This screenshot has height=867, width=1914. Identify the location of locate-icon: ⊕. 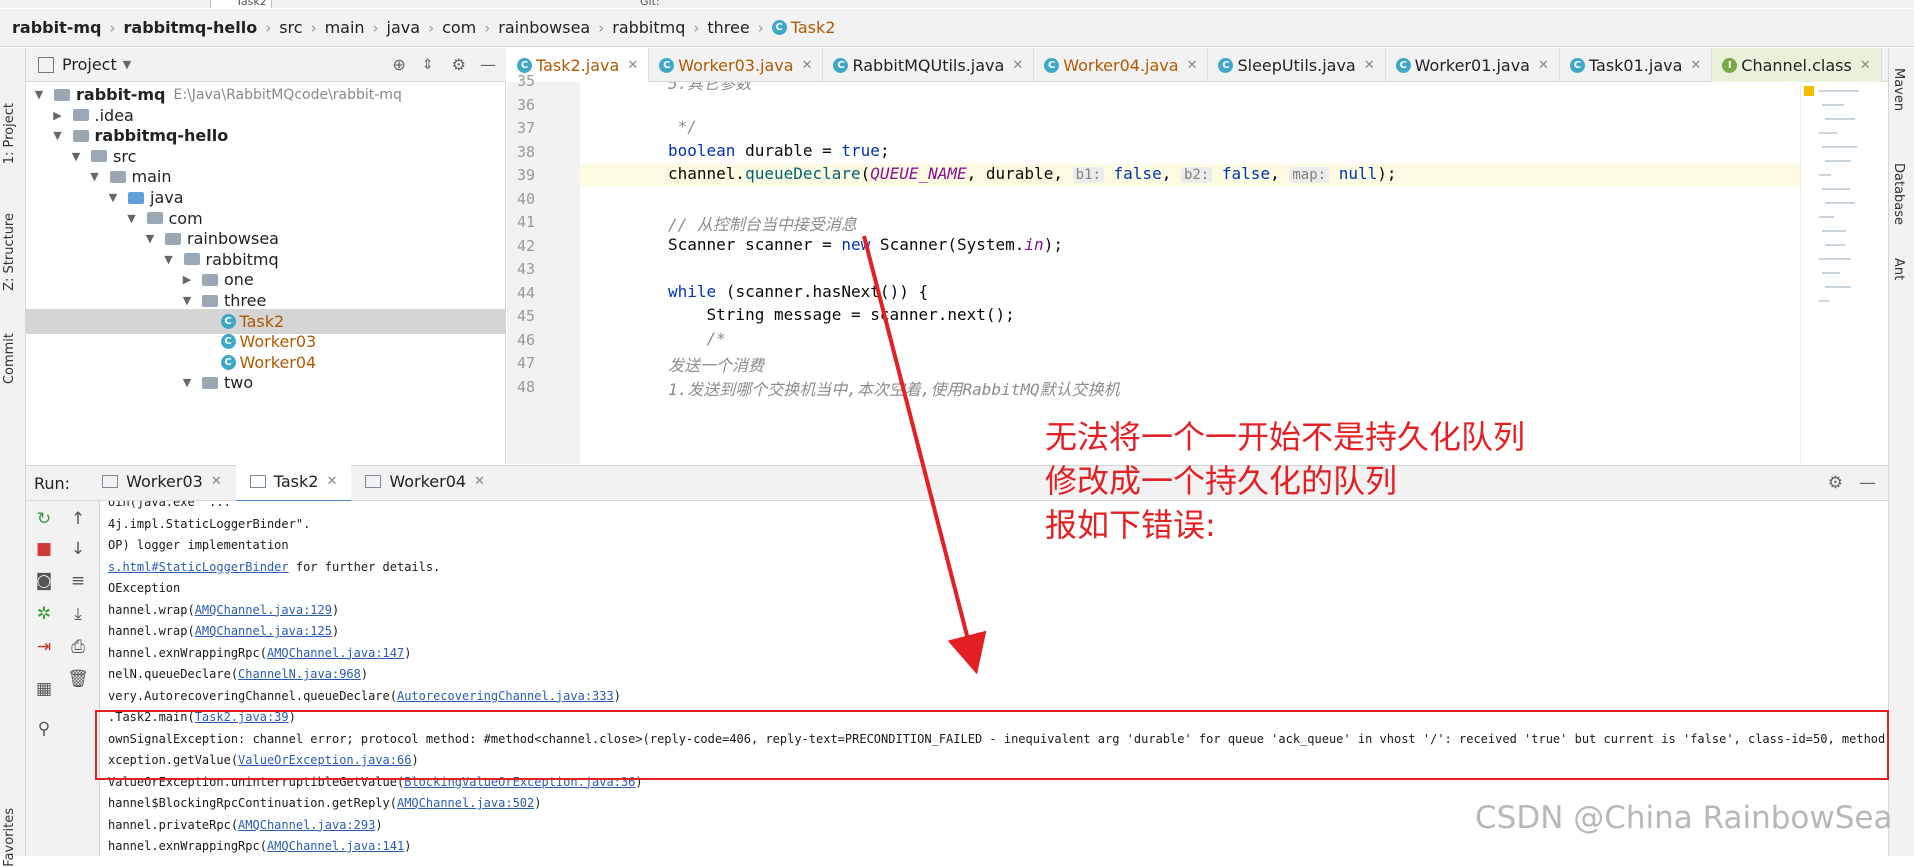
(399, 64).